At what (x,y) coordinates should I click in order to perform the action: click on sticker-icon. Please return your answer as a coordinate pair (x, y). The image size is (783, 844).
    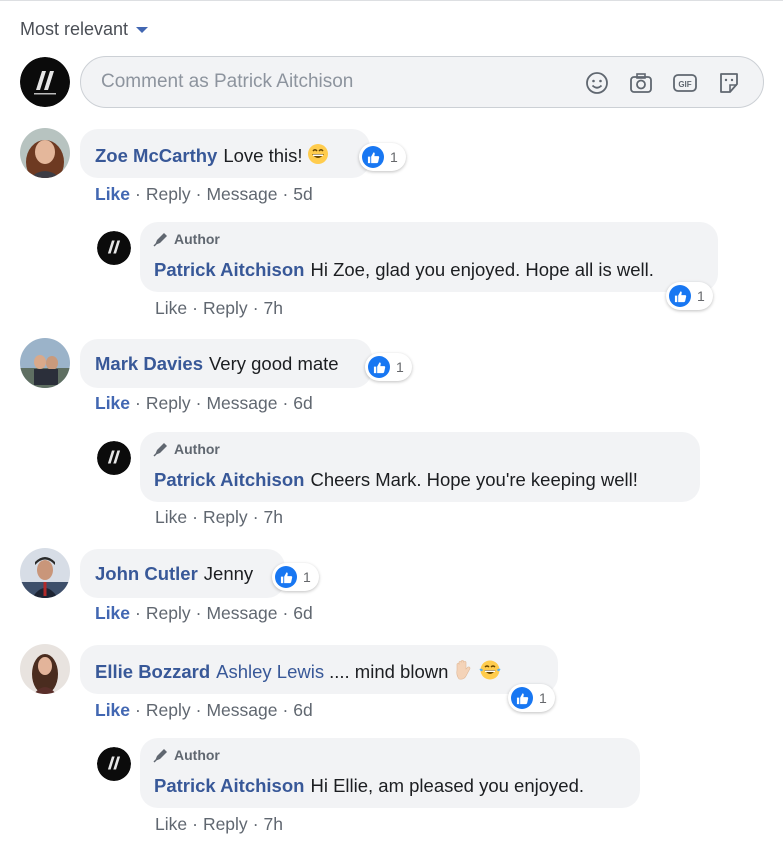
    Looking at the image, I should click on (729, 83).